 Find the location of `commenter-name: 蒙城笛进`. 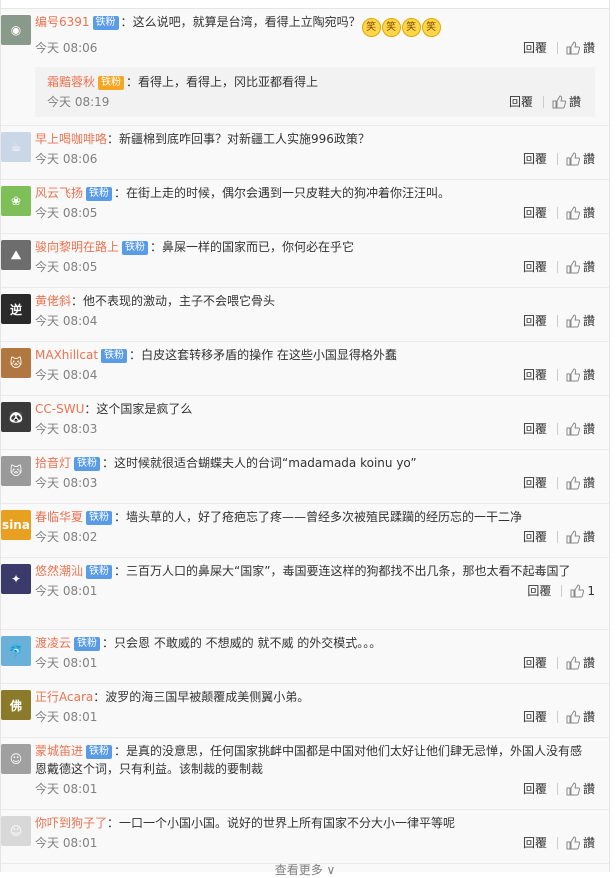

commenter-name: 蒙城笛进 is located at coordinates (59, 751).